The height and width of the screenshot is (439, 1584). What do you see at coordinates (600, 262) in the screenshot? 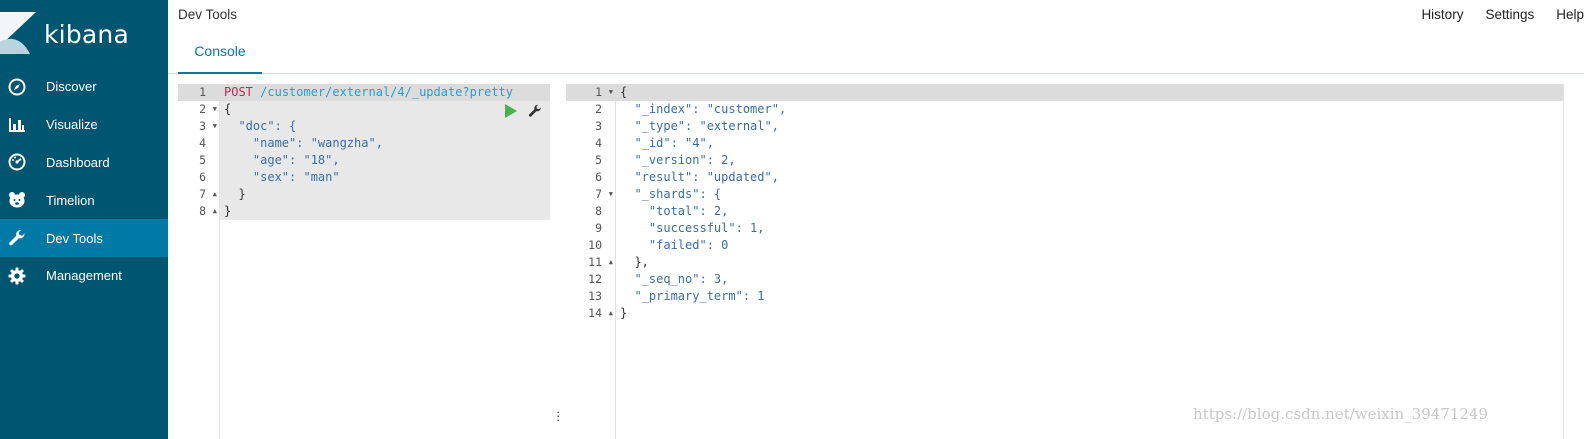
I see `line-number: 11 ▲` at bounding box center [600, 262].